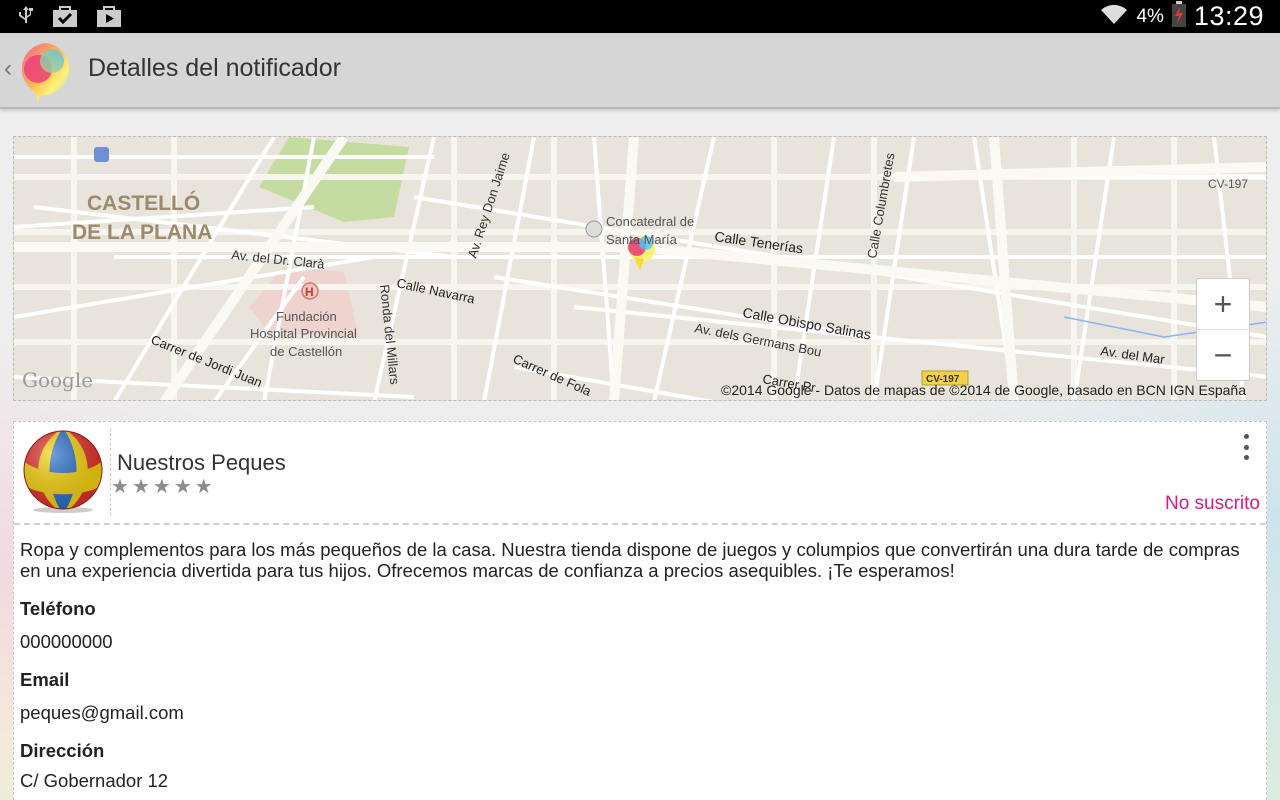 The width and height of the screenshot is (1280, 800). I want to click on up-navigation-button: ‹, so click(40, 70).